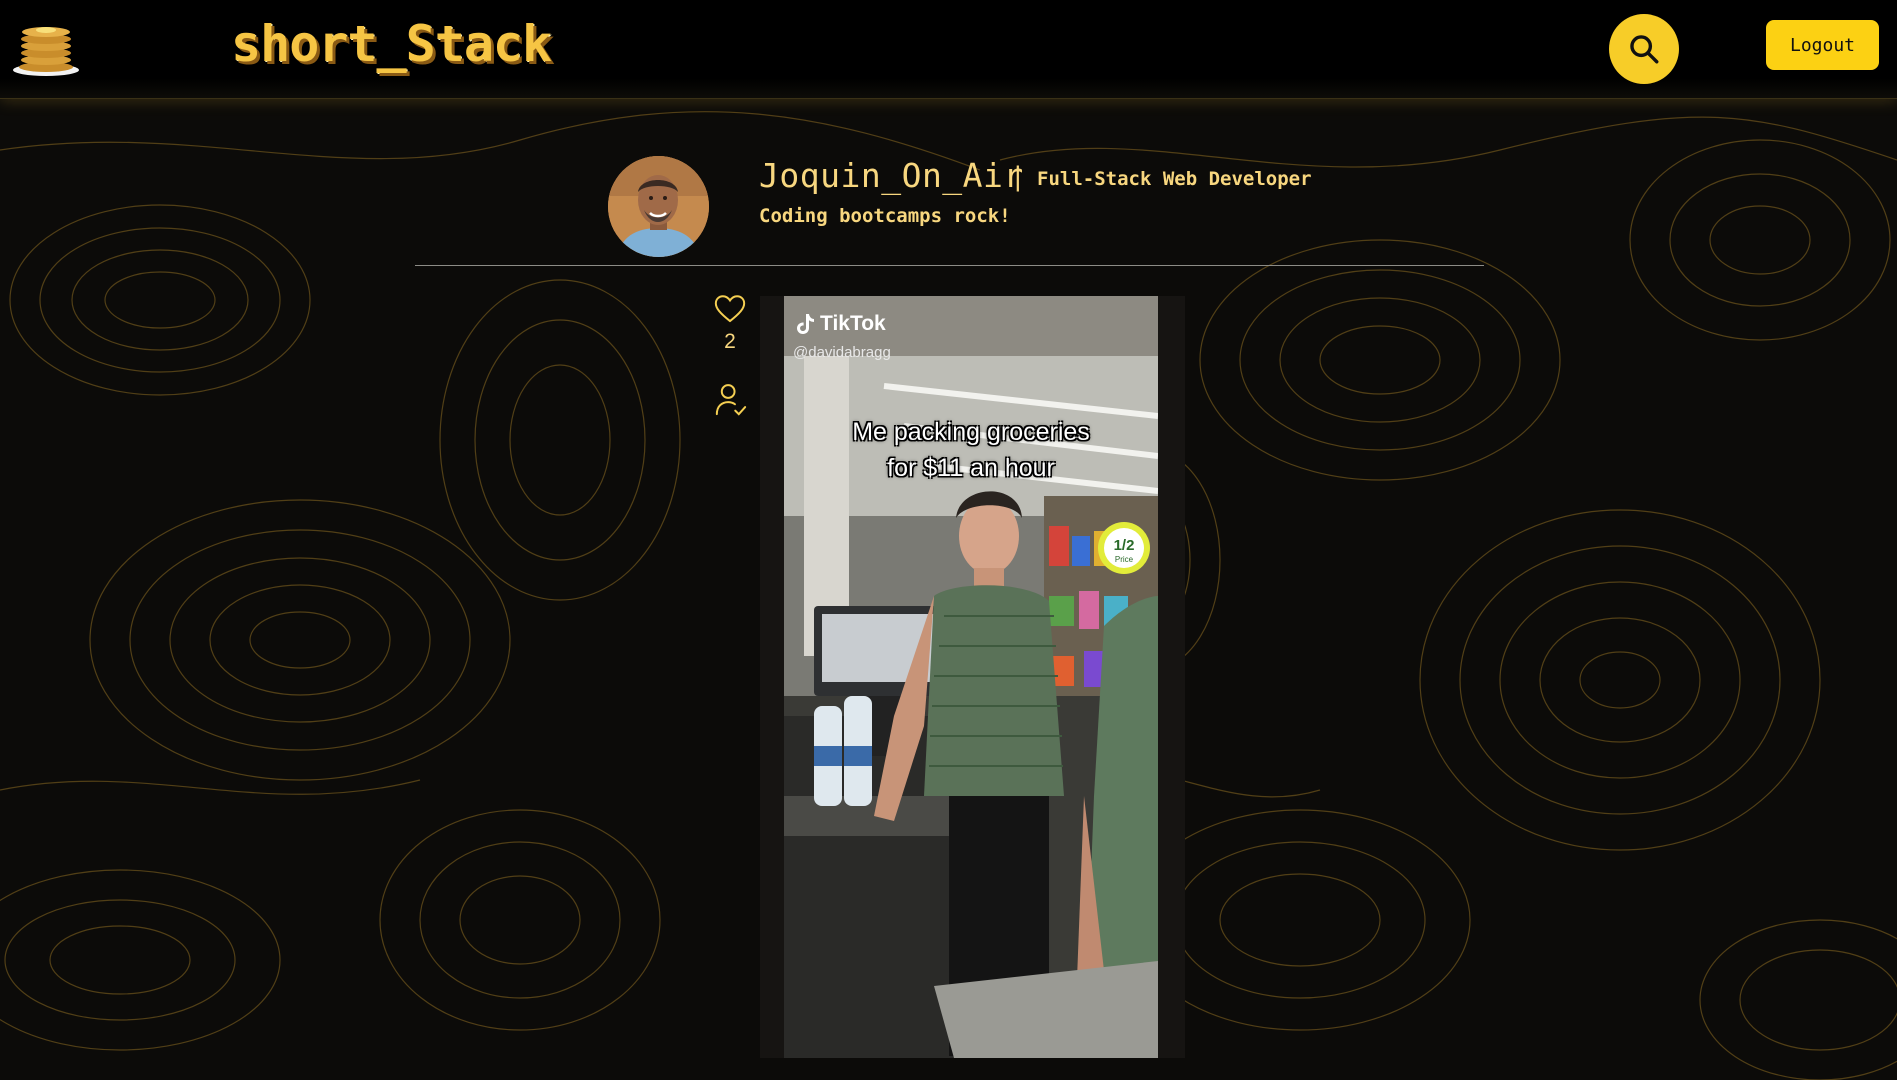  What do you see at coordinates (46, 47) in the screenshot?
I see `pancake-stack-icon` at bounding box center [46, 47].